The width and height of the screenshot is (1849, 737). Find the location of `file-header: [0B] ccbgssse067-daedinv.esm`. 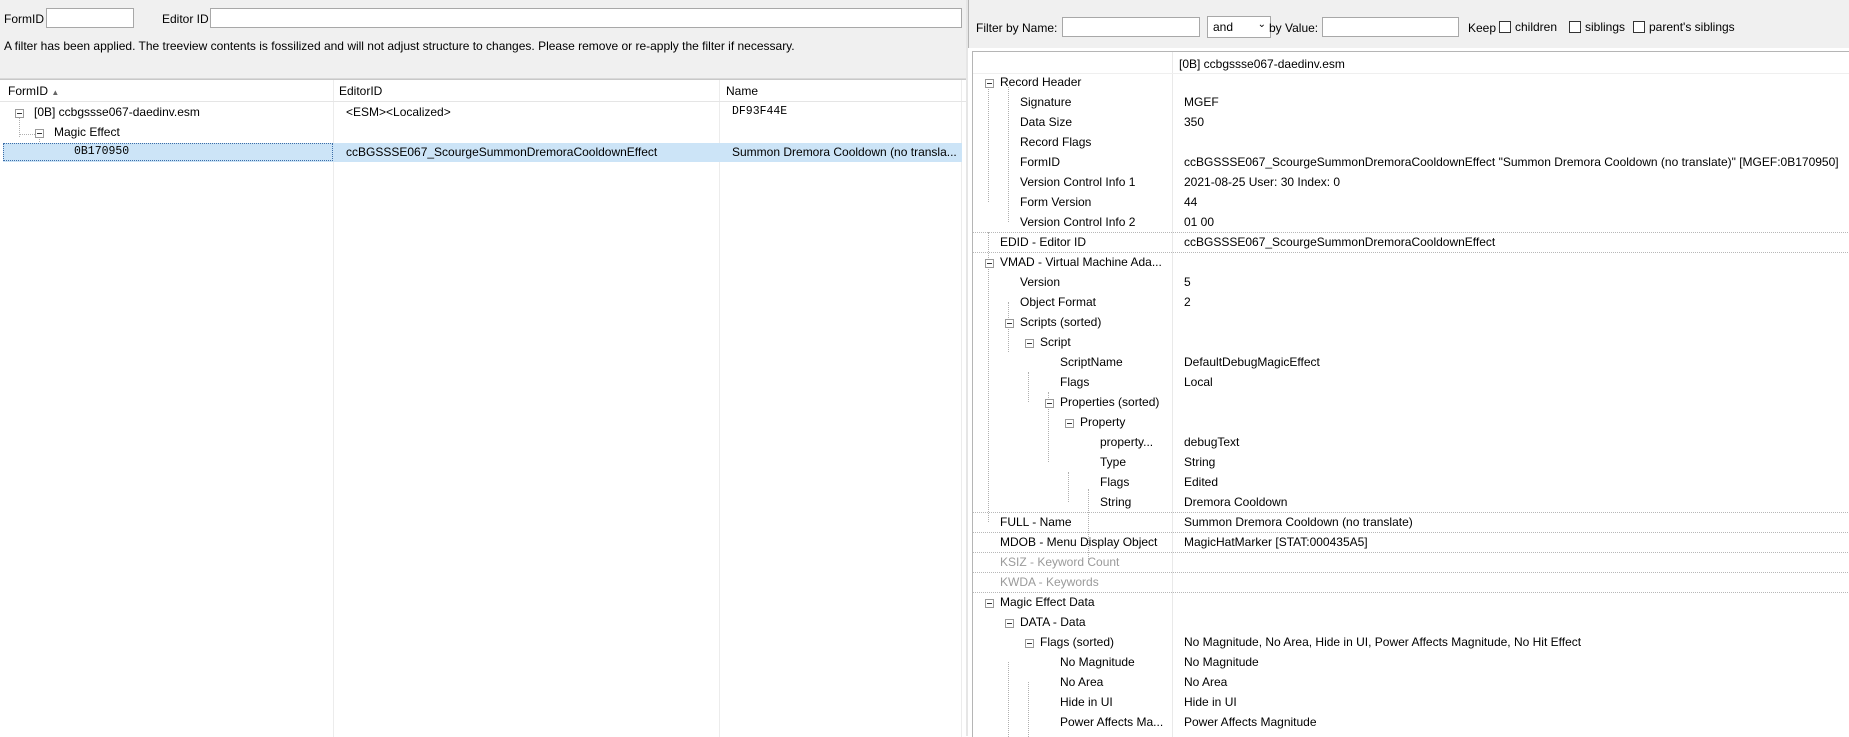

file-header: [0B] ccbgssse067-daedinv.esm is located at coordinates (1262, 64).